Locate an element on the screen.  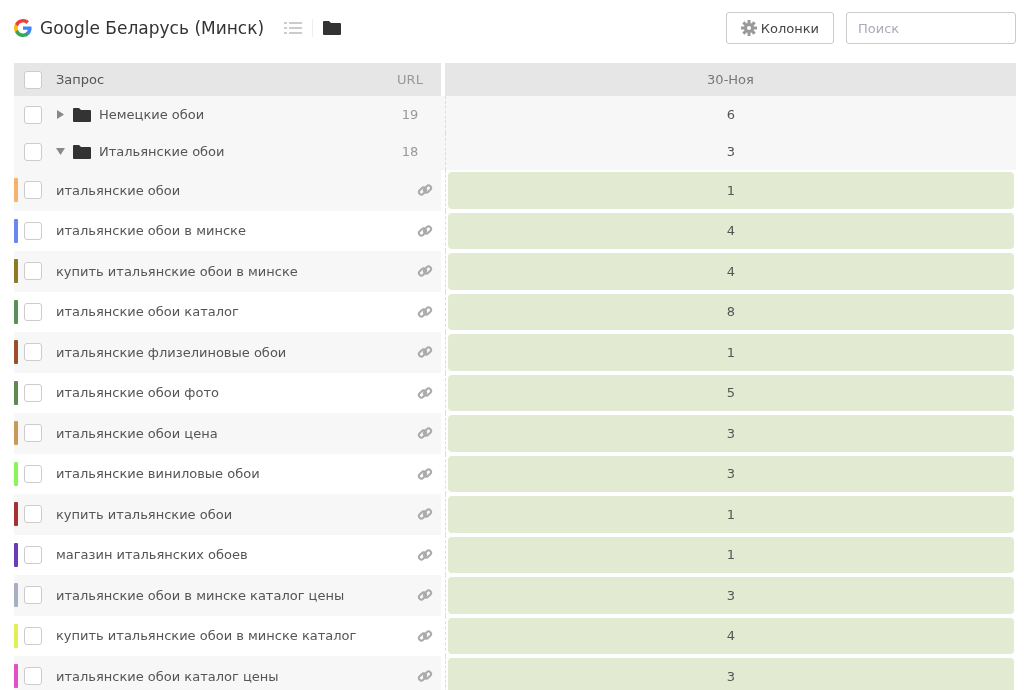
page-title: Google Беларусь (Минск) is located at coordinates (152, 28).